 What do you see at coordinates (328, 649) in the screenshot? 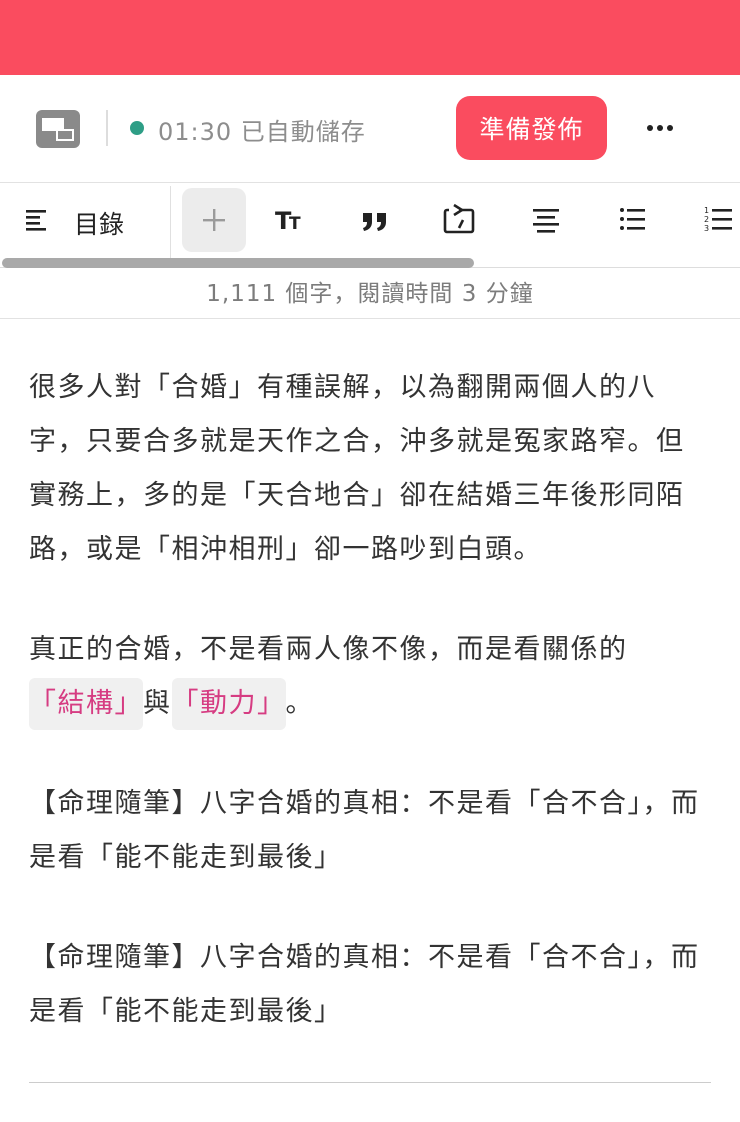
I see `paragraph-2-text: 真正的合婚，不是看兩人像不像，而是看關係的` at bounding box center [328, 649].